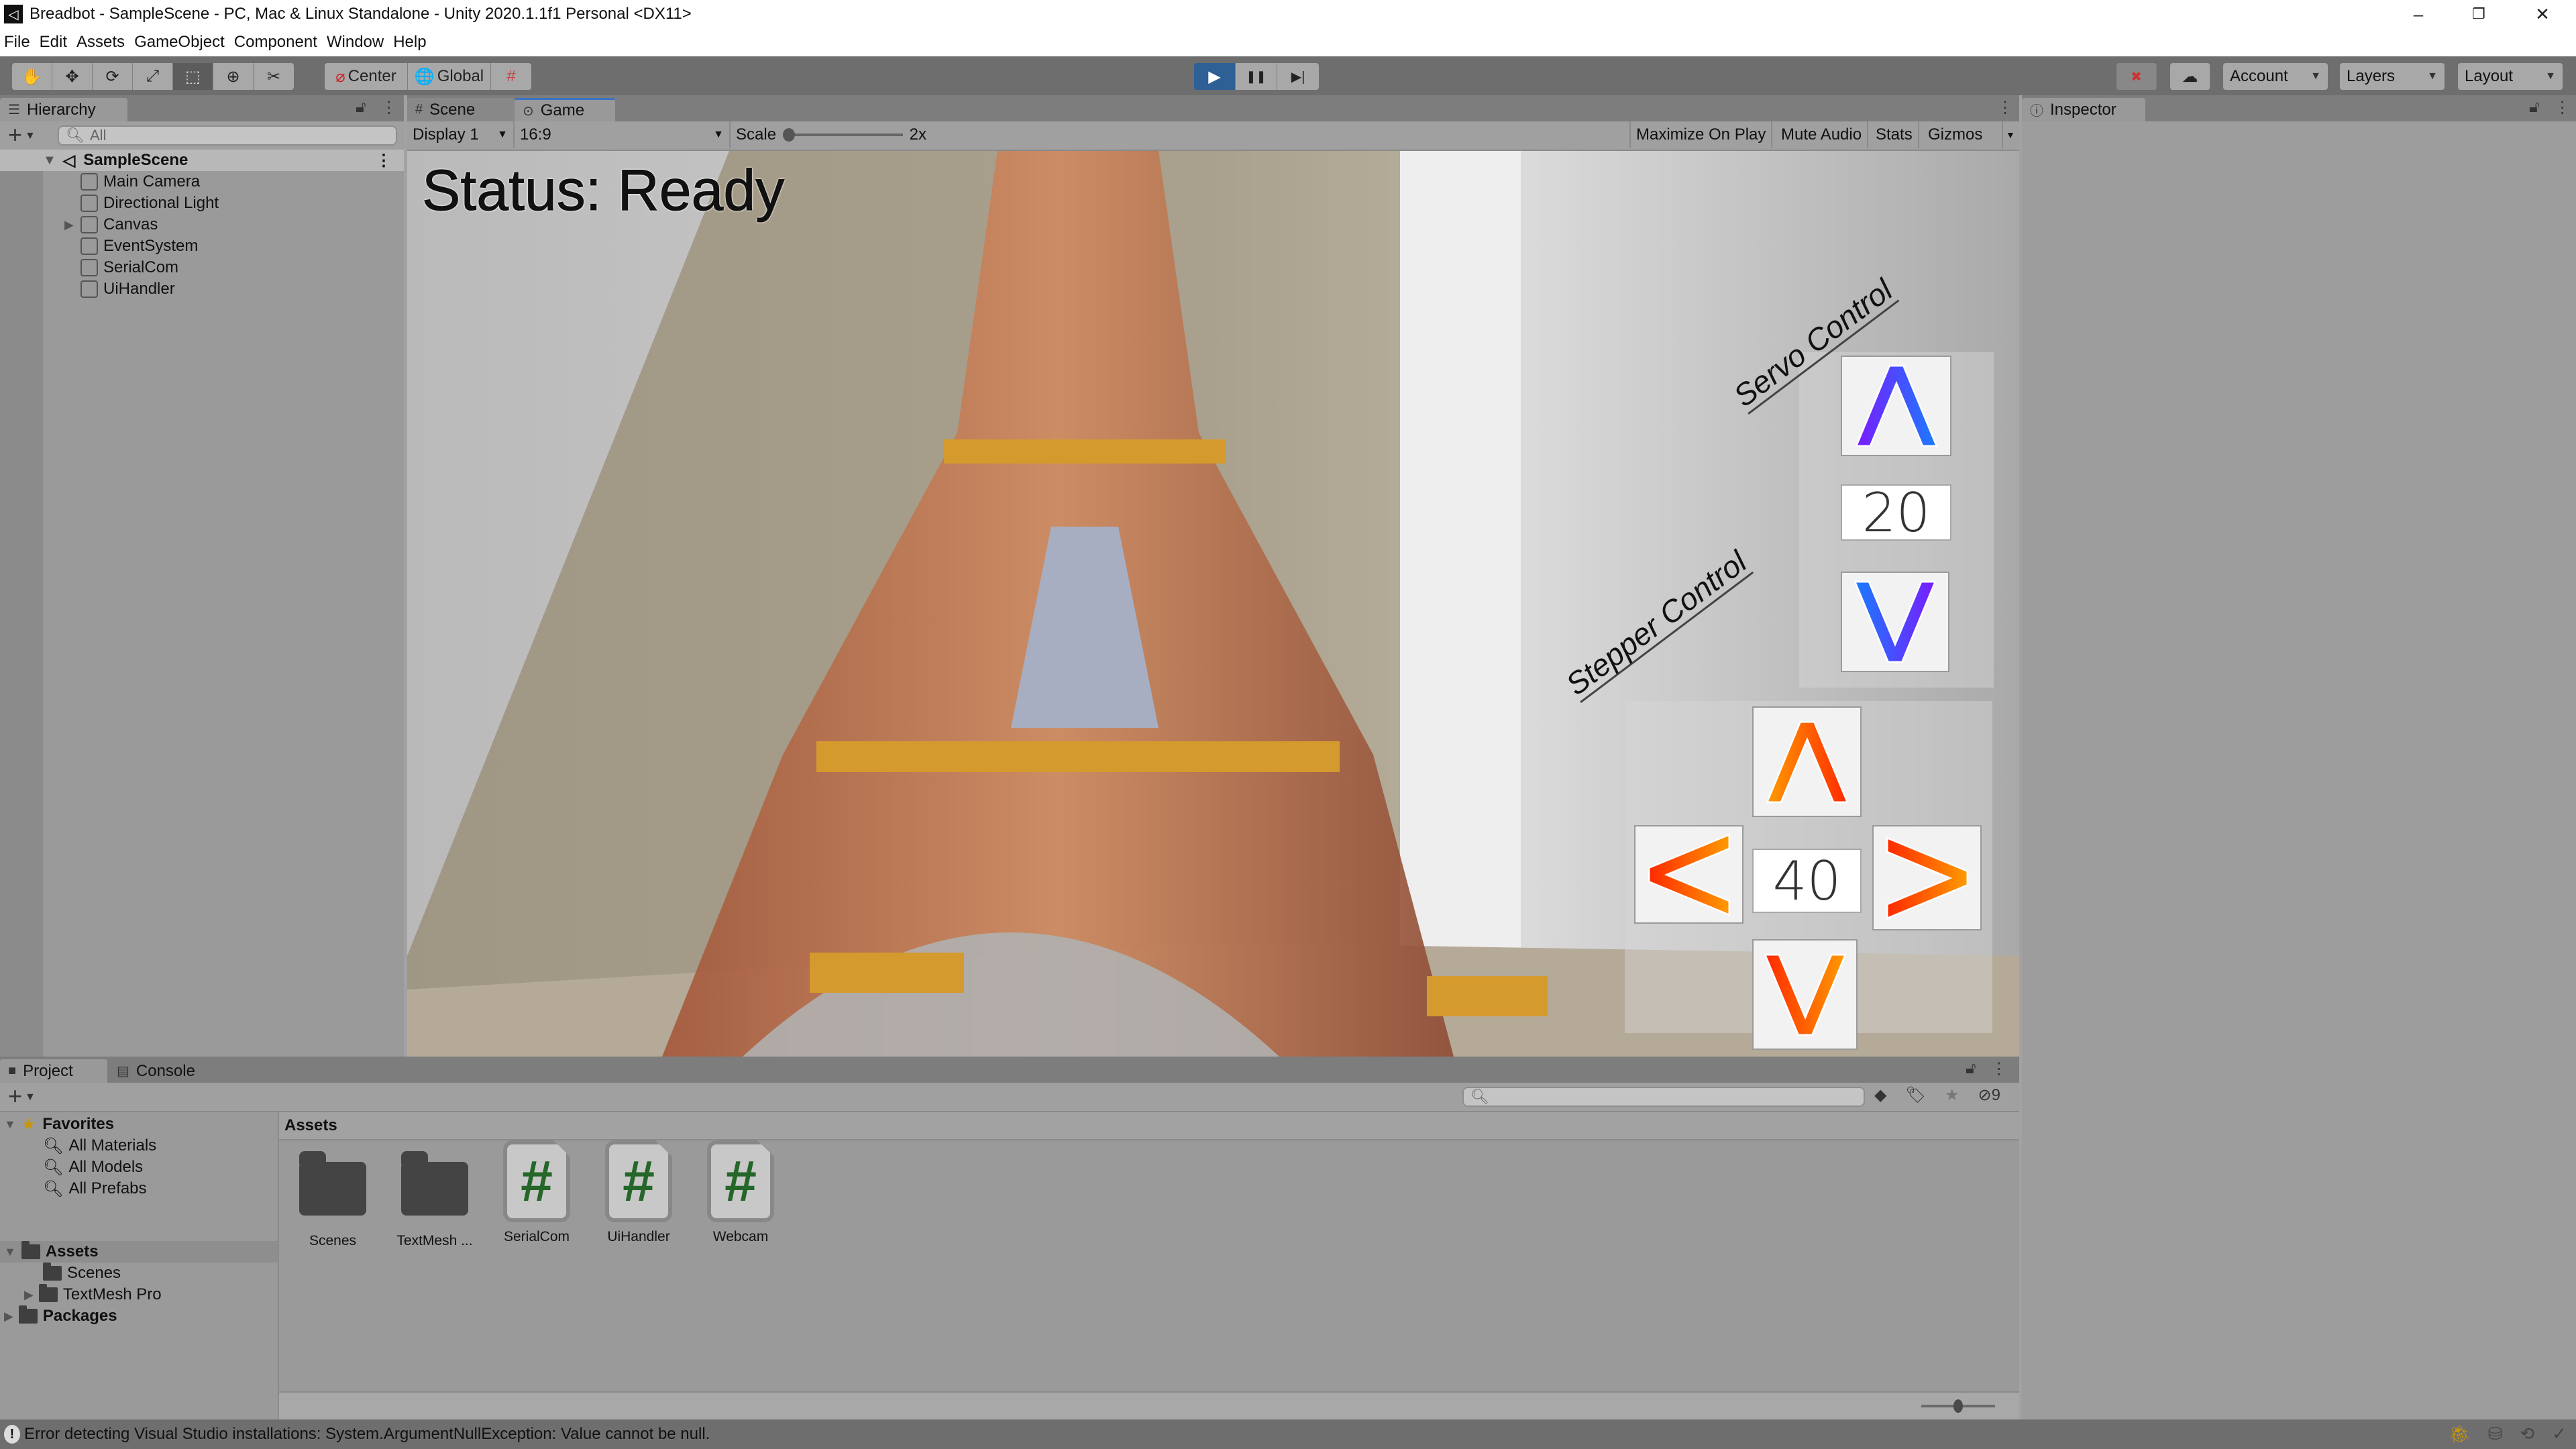  Describe the element at coordinates (1805, 994) in the screenshot. I see `stepper-down-button` at that location.